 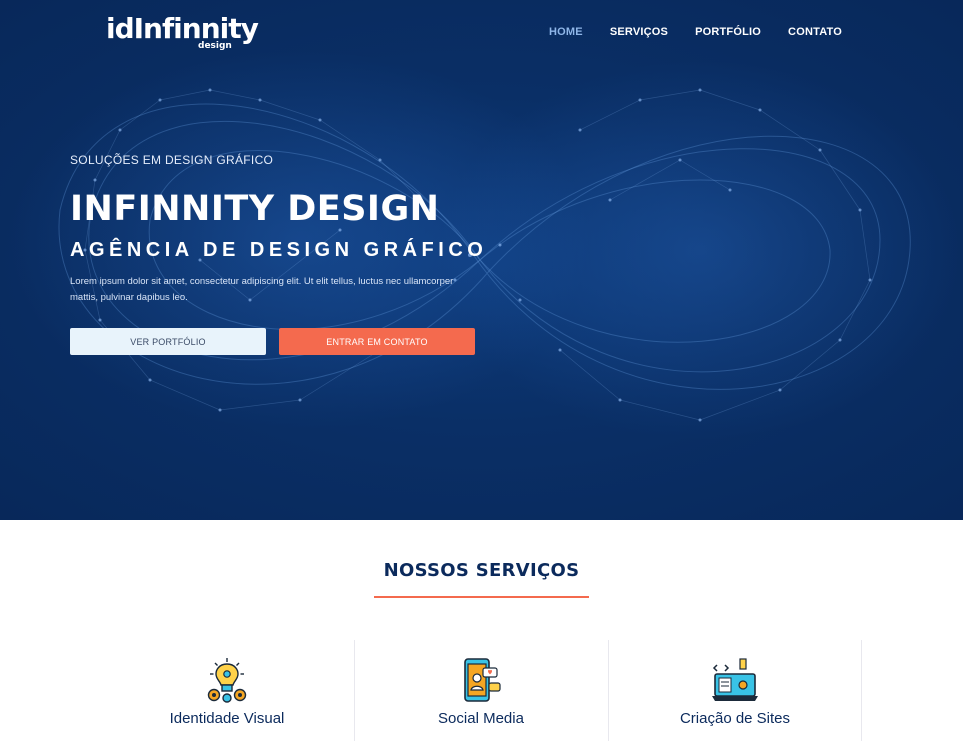 I want to click on logo-tagline: design, so click(x=215, y=46).